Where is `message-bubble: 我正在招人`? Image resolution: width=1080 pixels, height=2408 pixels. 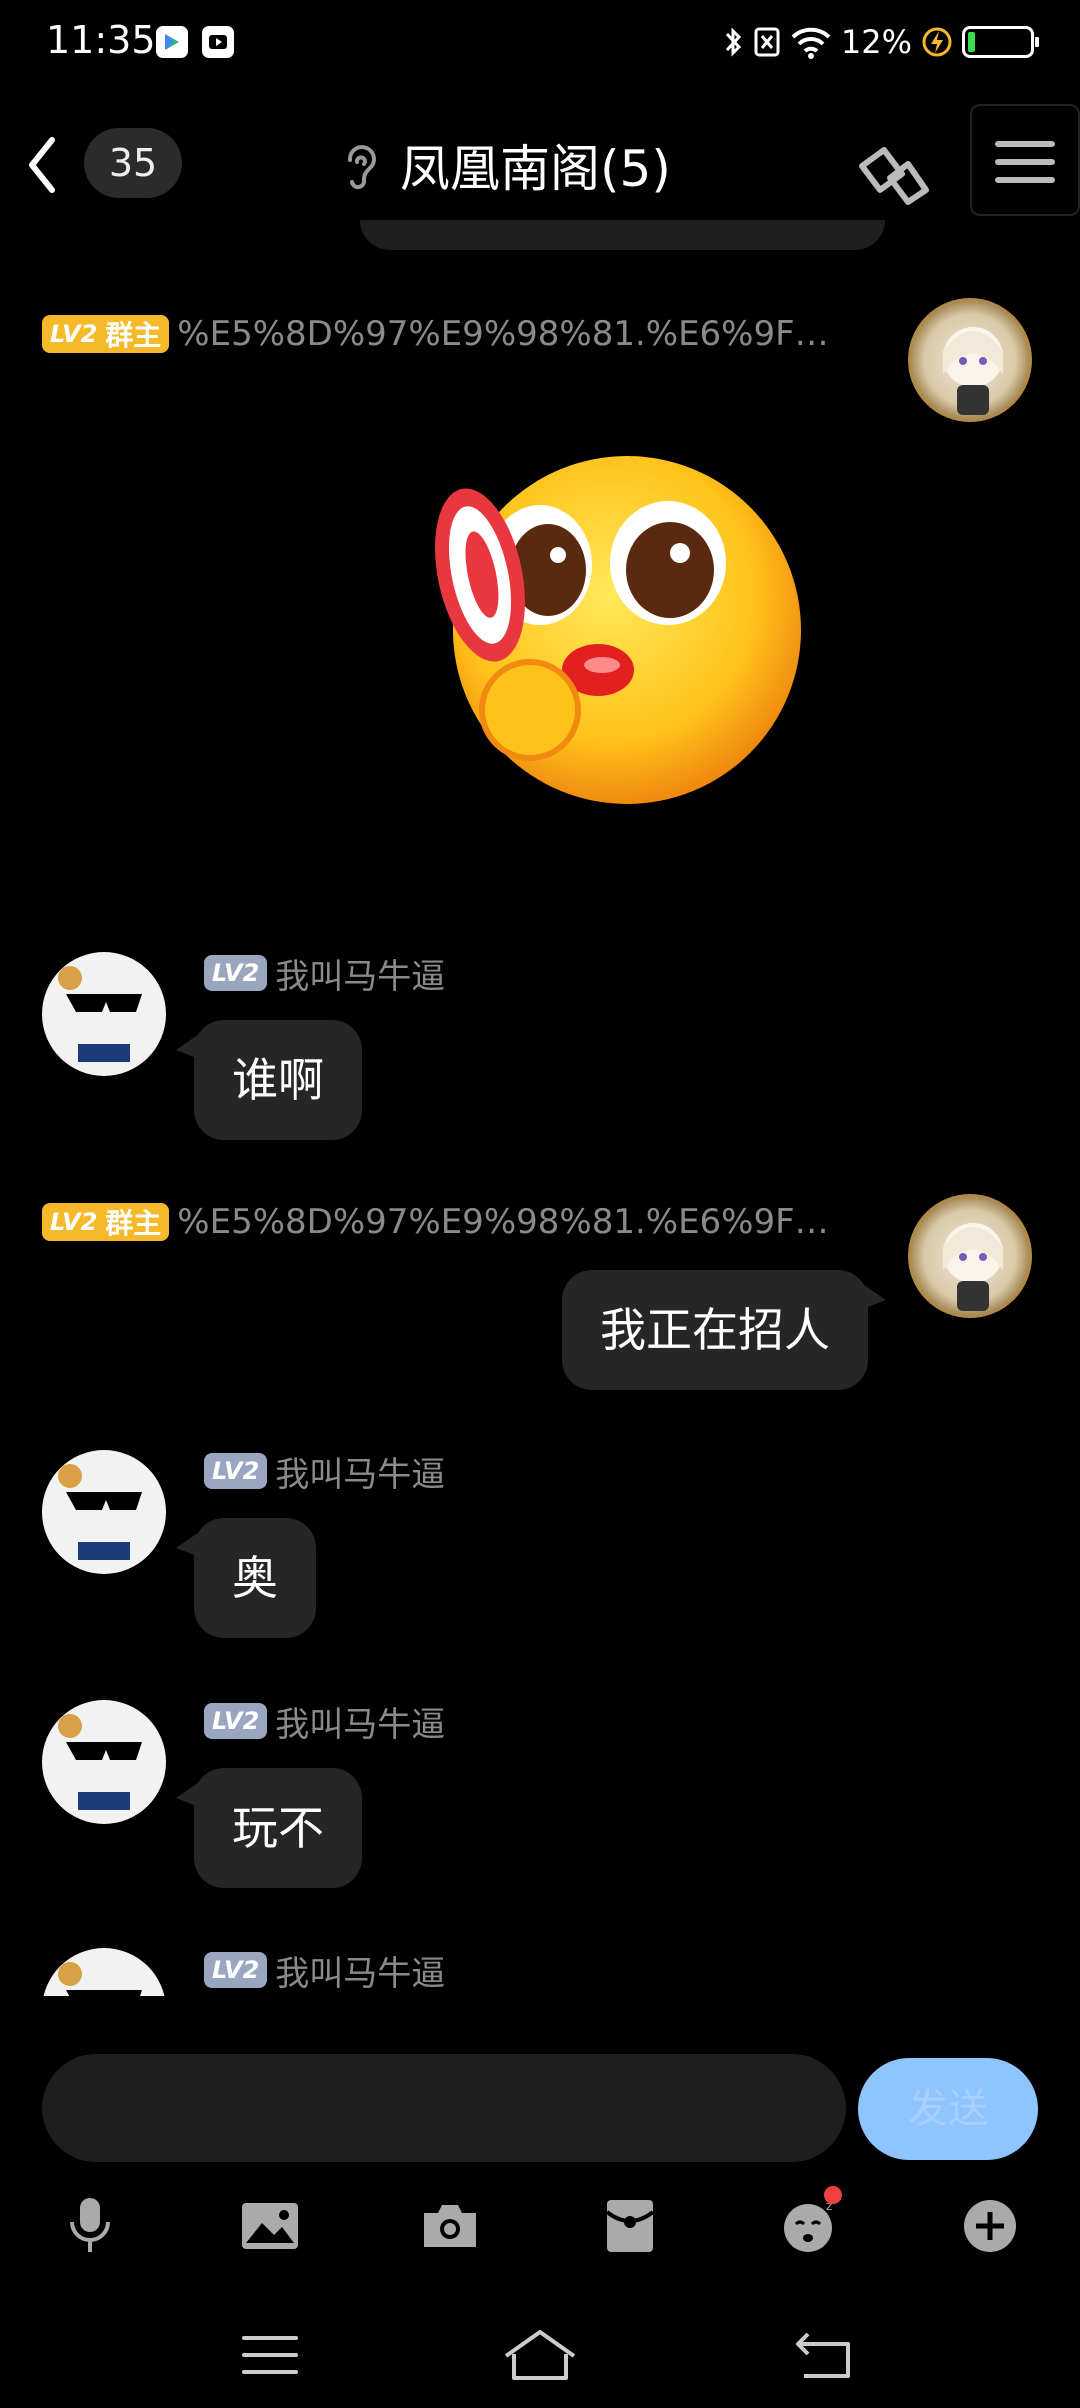 message-bubble: 我正在招人 is located at coordinates (724, 1330).